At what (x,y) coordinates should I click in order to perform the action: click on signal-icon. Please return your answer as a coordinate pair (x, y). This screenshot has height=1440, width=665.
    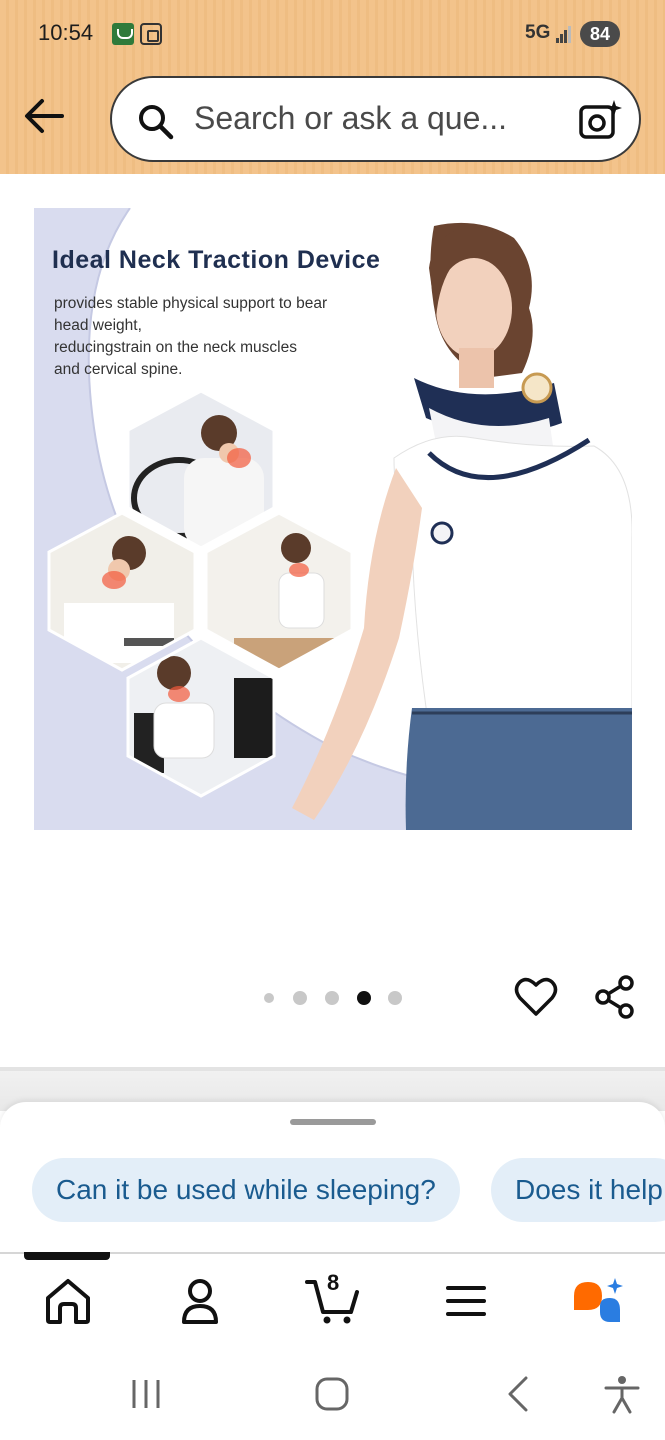
    Looking at the image, I should click on (565, 34).